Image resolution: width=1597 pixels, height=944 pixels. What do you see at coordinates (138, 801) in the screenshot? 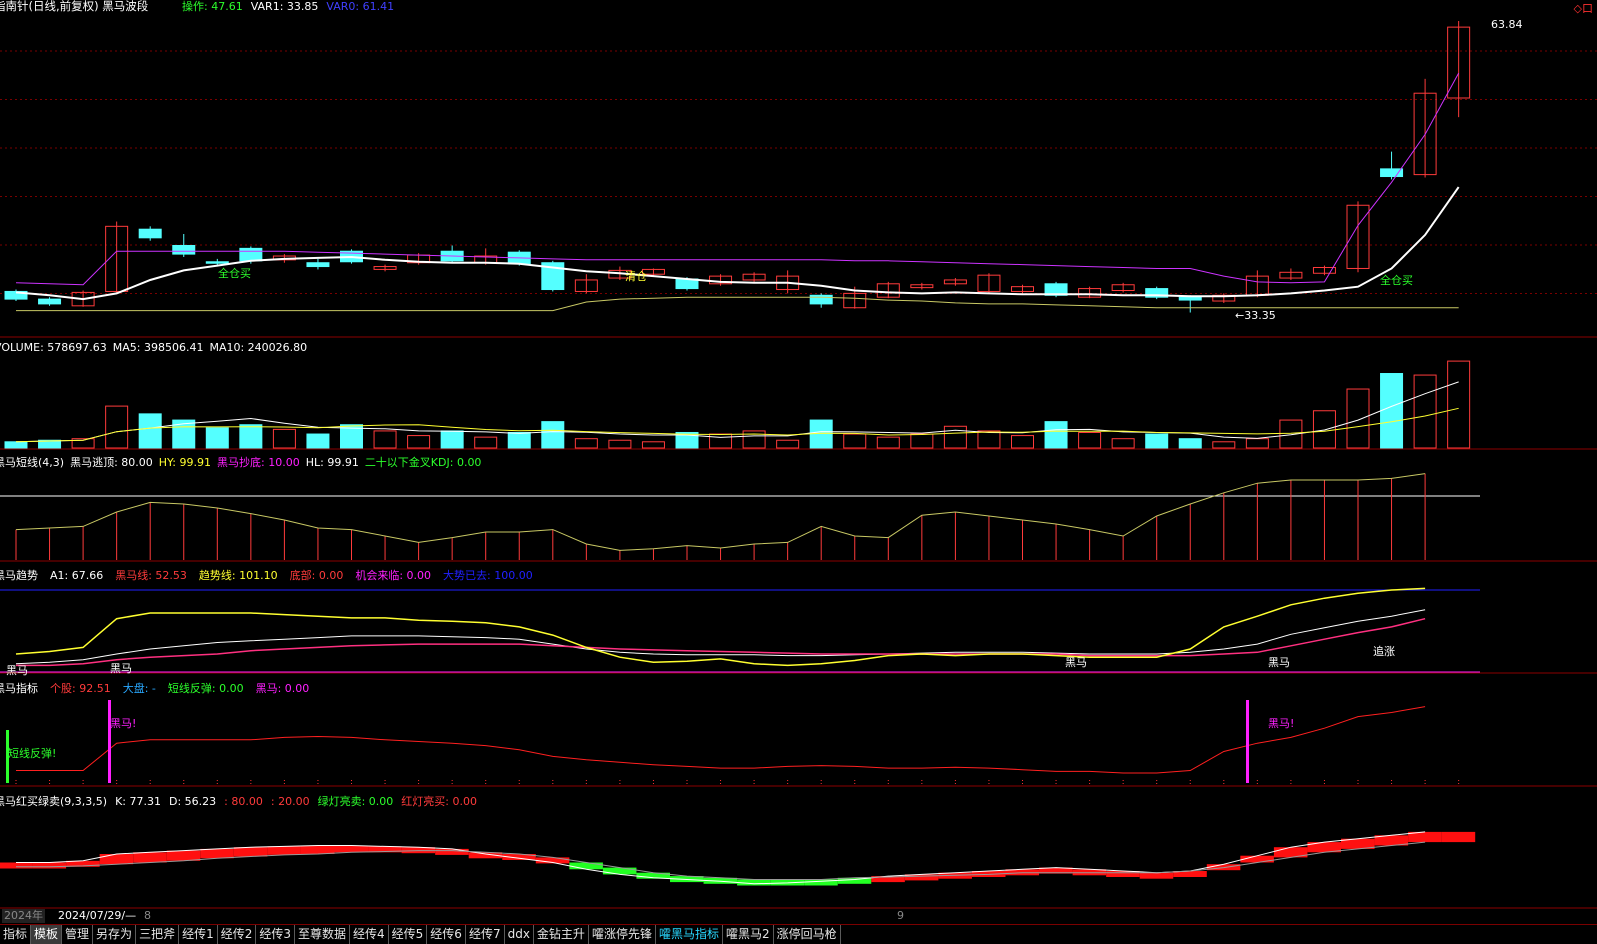
I see `indicator-value: K: 77.31` at bounding box center [138, 801].